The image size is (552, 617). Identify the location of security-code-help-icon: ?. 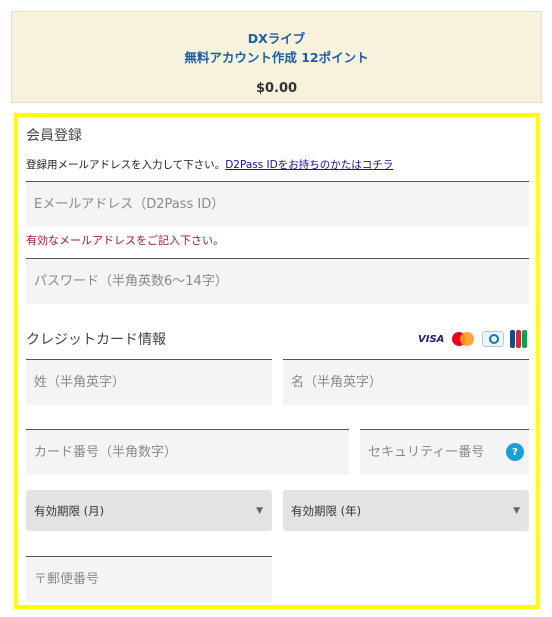
(515, 452).